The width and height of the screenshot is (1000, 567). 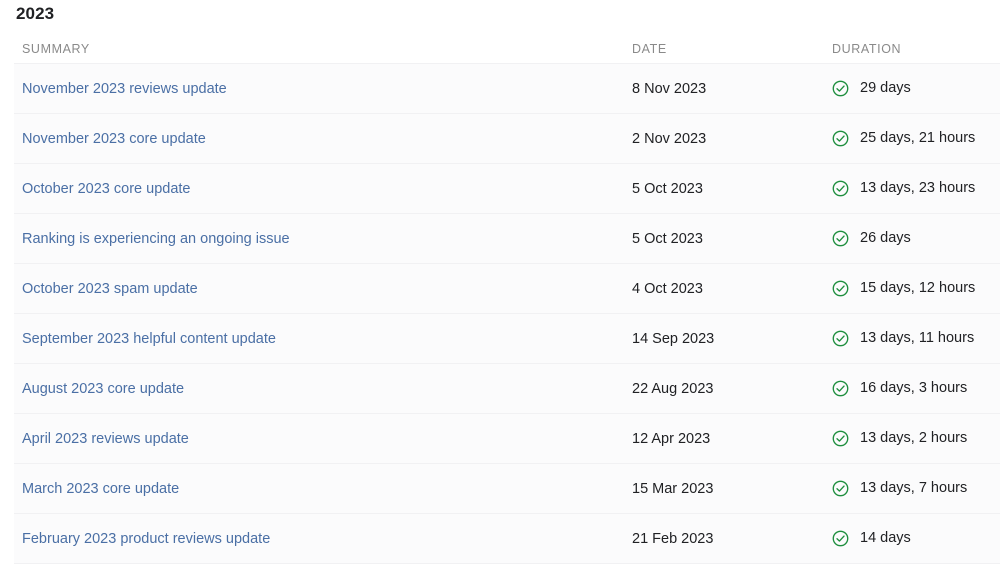 What do you see at coordinates (716, 88) in the screenshot?
I see `cell-date: 8 Nov 2023` at bounding box center [716, 88].